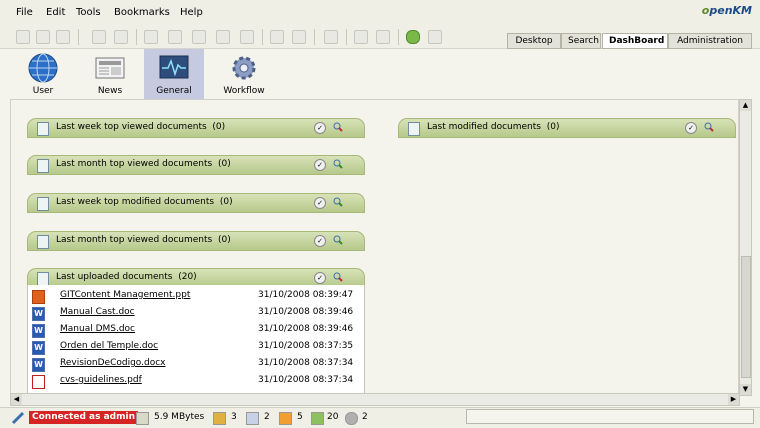 This screenshot has height=428, width=760. I want to click on workspace-general: General, so click(174, 74).